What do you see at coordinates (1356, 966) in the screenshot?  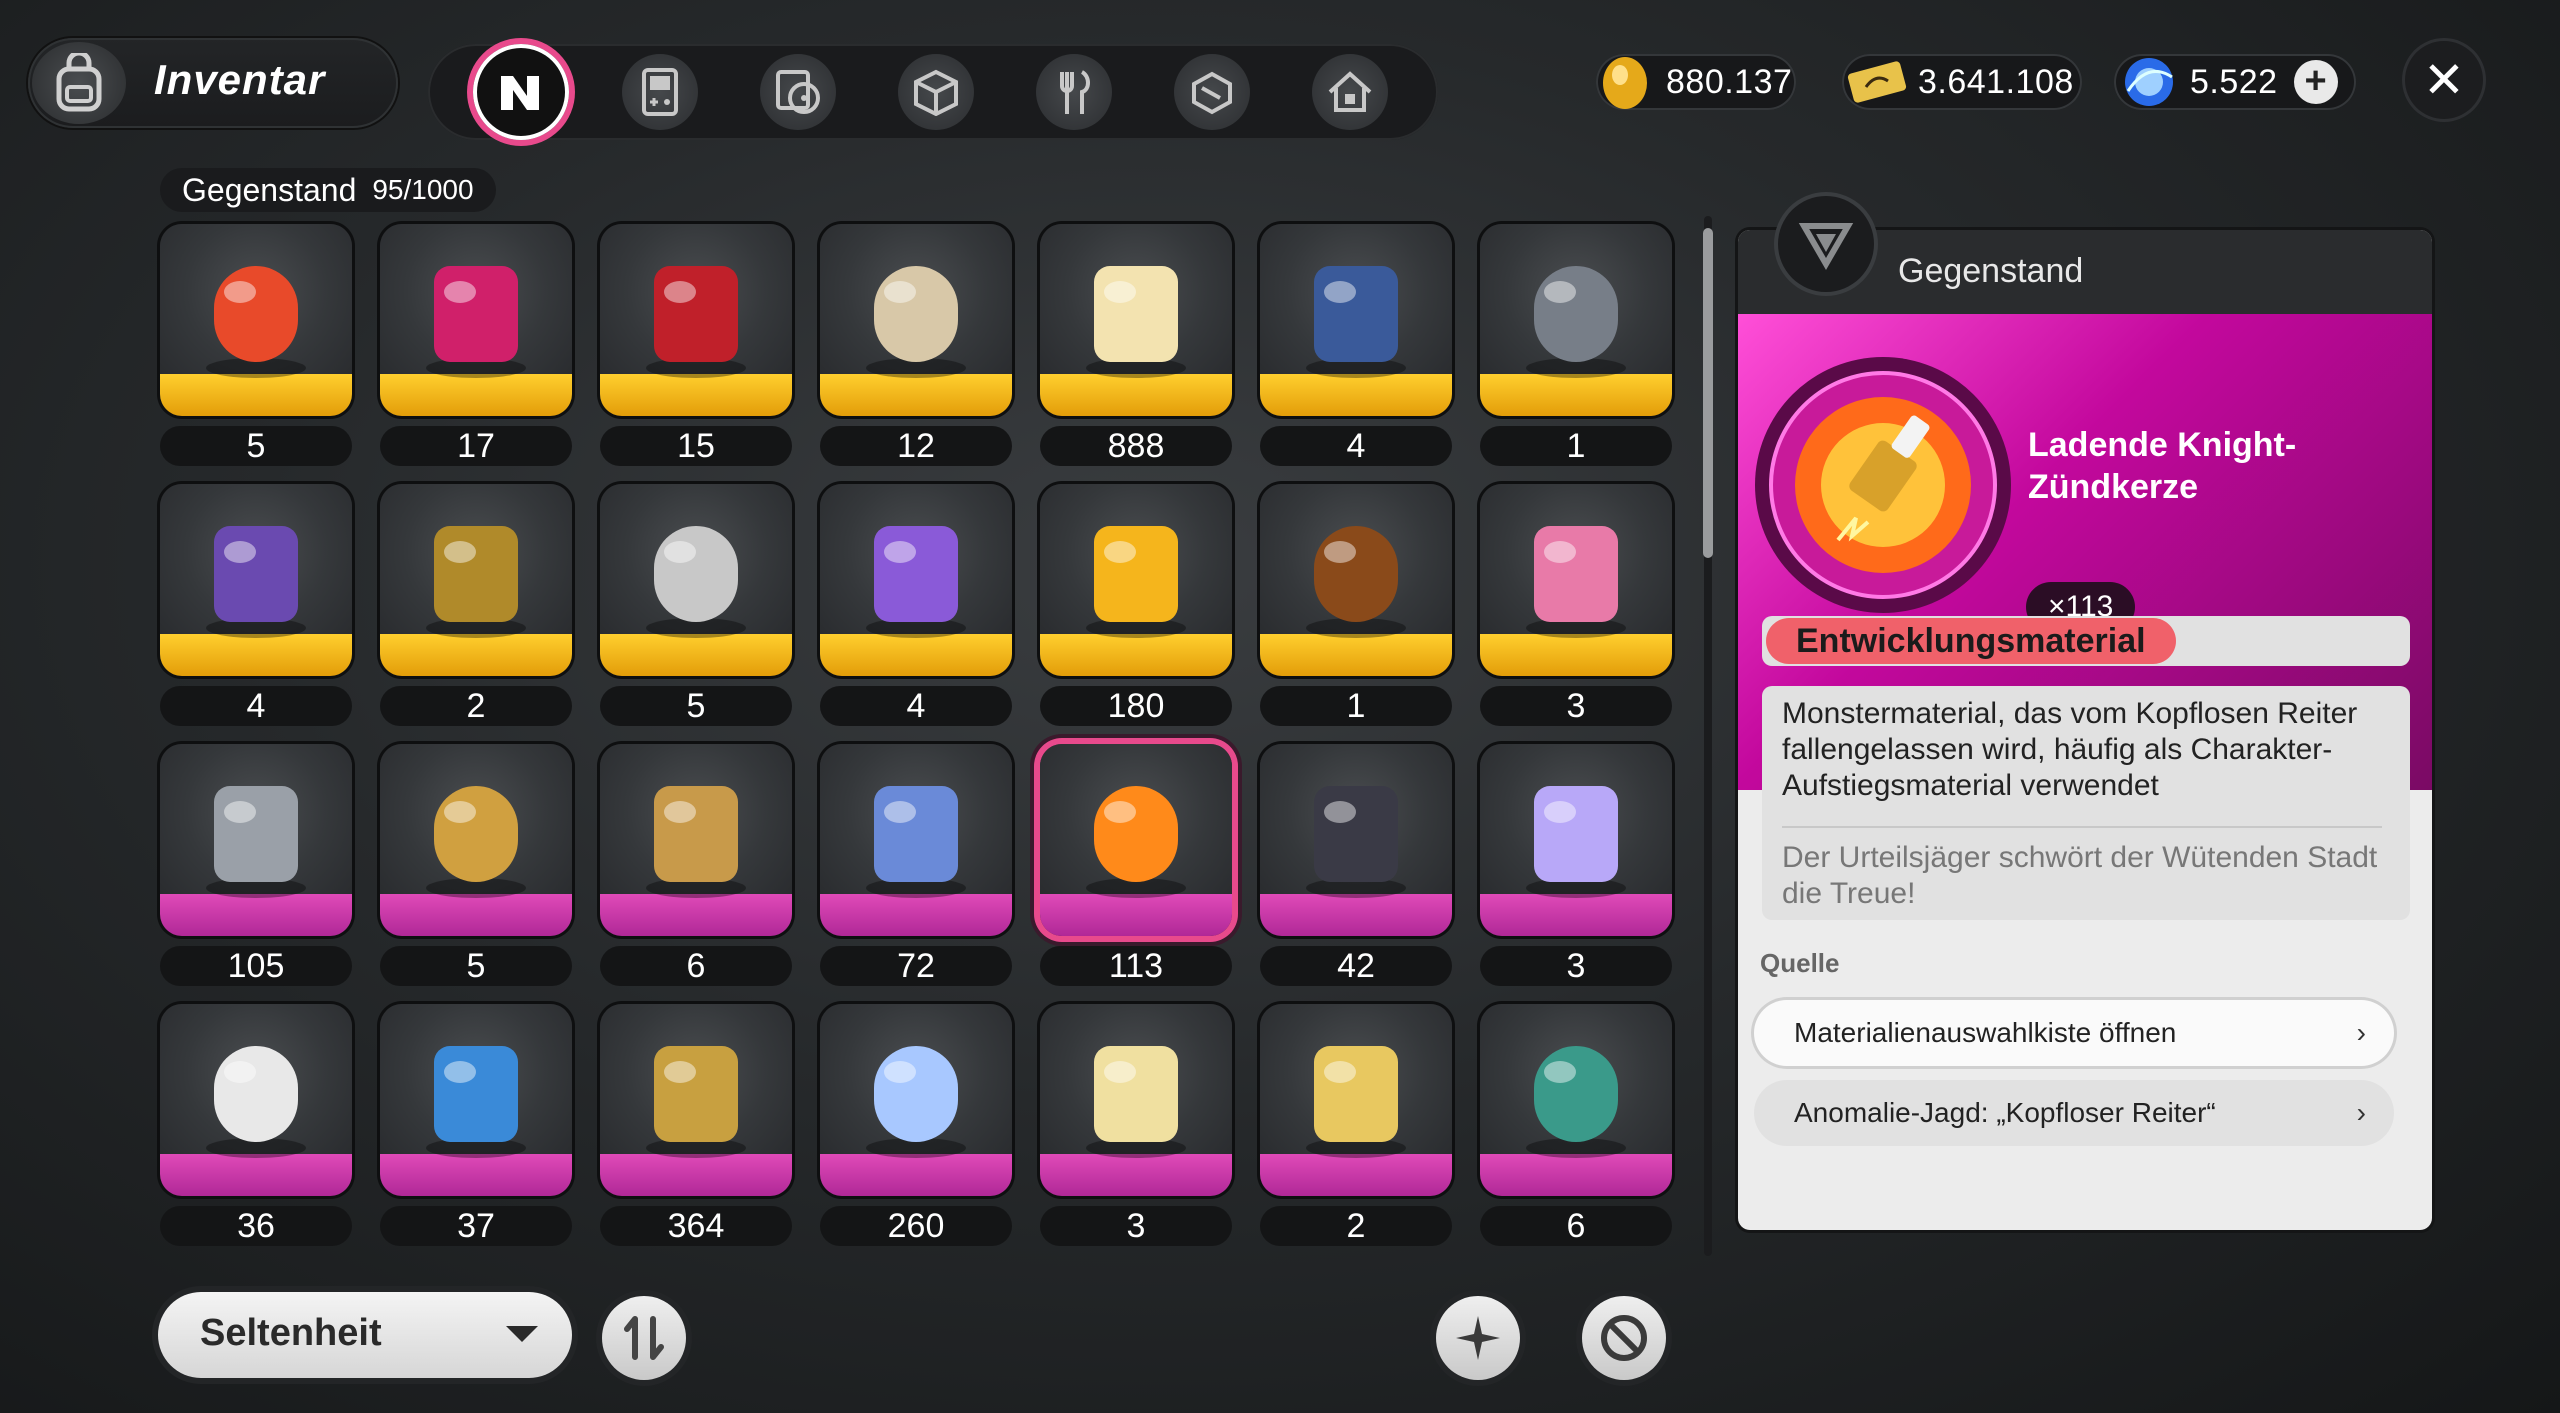 I see `item-count: 42` at bounding box center [1356, 966].